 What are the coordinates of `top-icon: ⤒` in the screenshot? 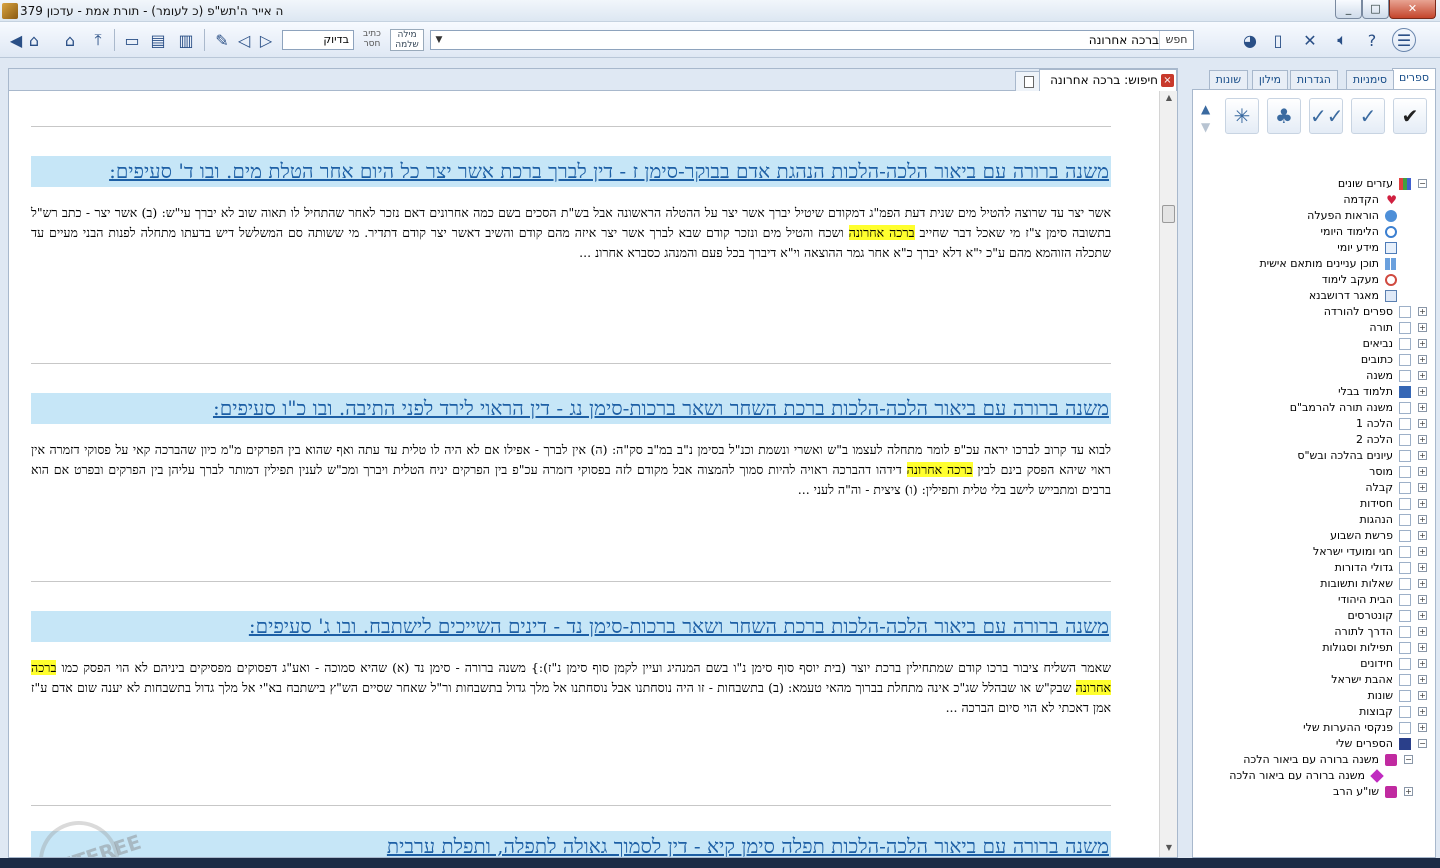 It's located at (98, 40).